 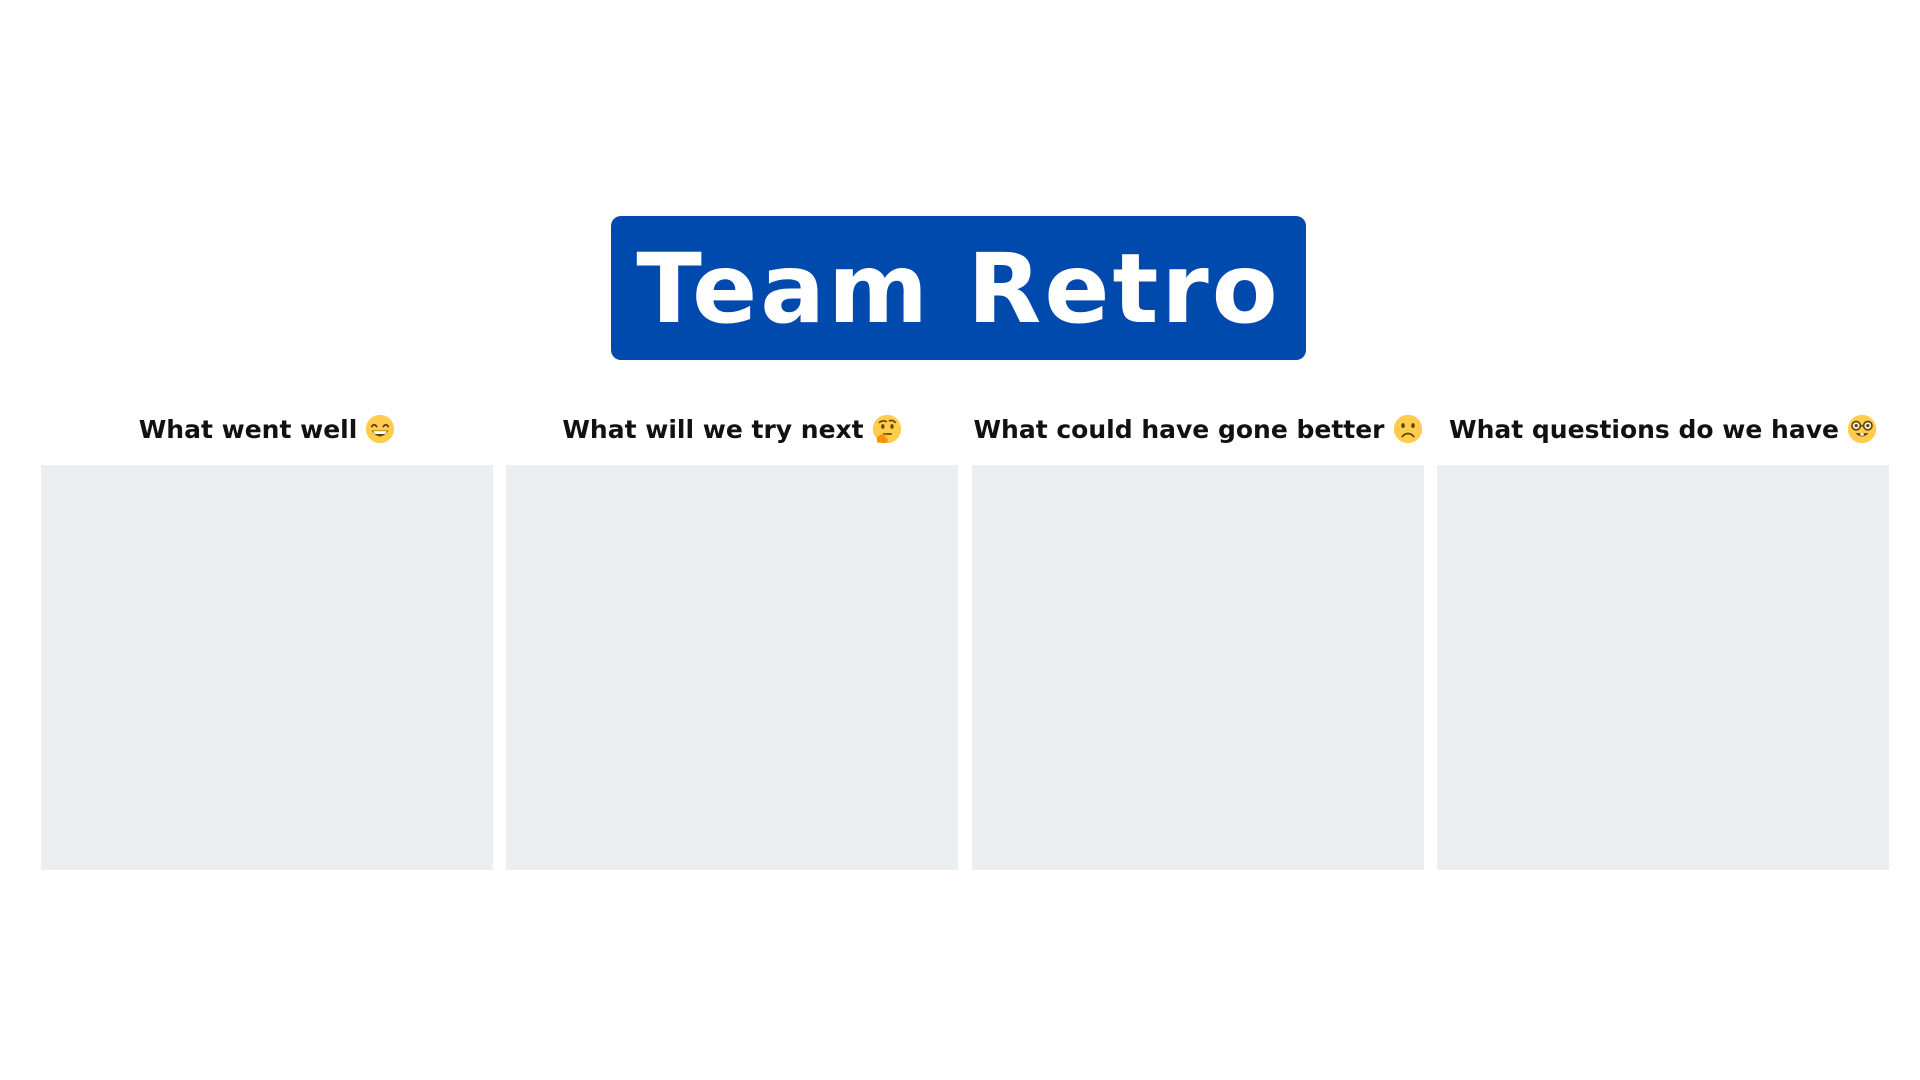 What do you see at coordinates (248, 429) in the screenshot?
I see `column-title: What went well` at bounding box center [248, 429].